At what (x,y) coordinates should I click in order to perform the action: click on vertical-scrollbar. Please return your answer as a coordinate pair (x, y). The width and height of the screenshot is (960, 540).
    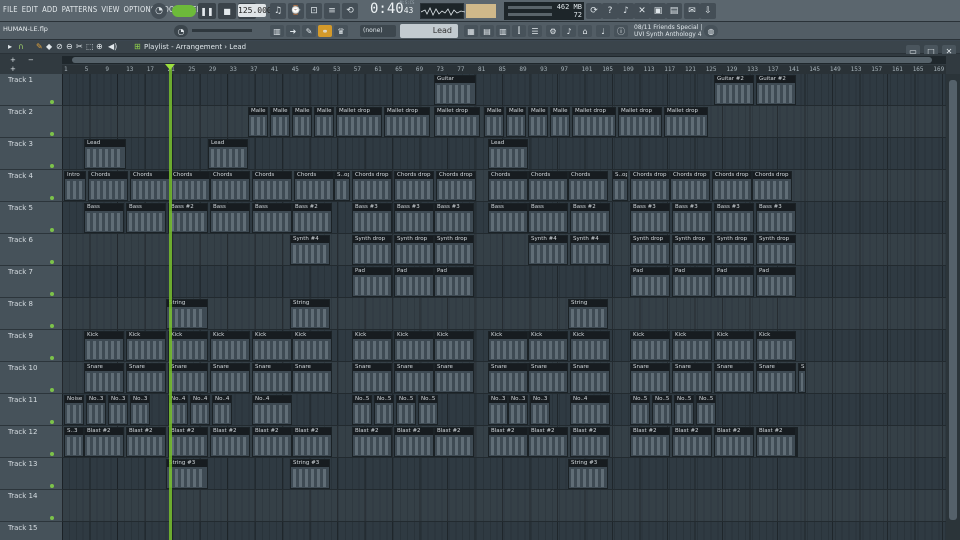
    Looking at the image, I should click on (953, 307).